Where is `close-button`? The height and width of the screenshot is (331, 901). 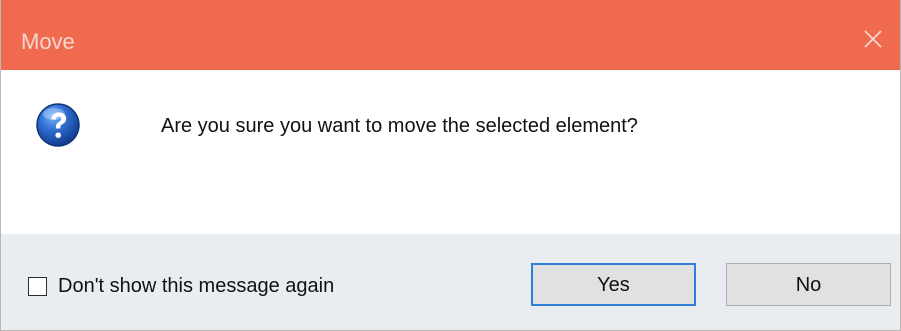 close-button is located at coordinates (873, 35).